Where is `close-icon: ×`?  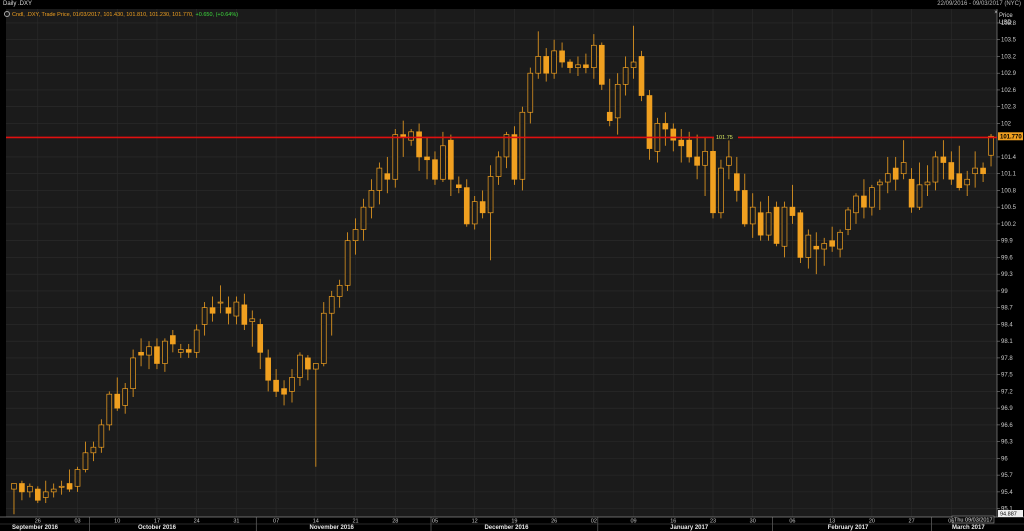 close-icon: × is located at coordinates (996, 13).